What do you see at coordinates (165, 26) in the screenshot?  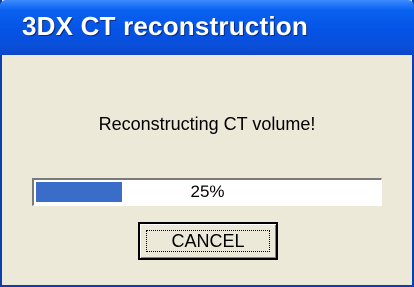 I see `window-title: 3DX CT reconstruction` at bounding box center [165, 26].